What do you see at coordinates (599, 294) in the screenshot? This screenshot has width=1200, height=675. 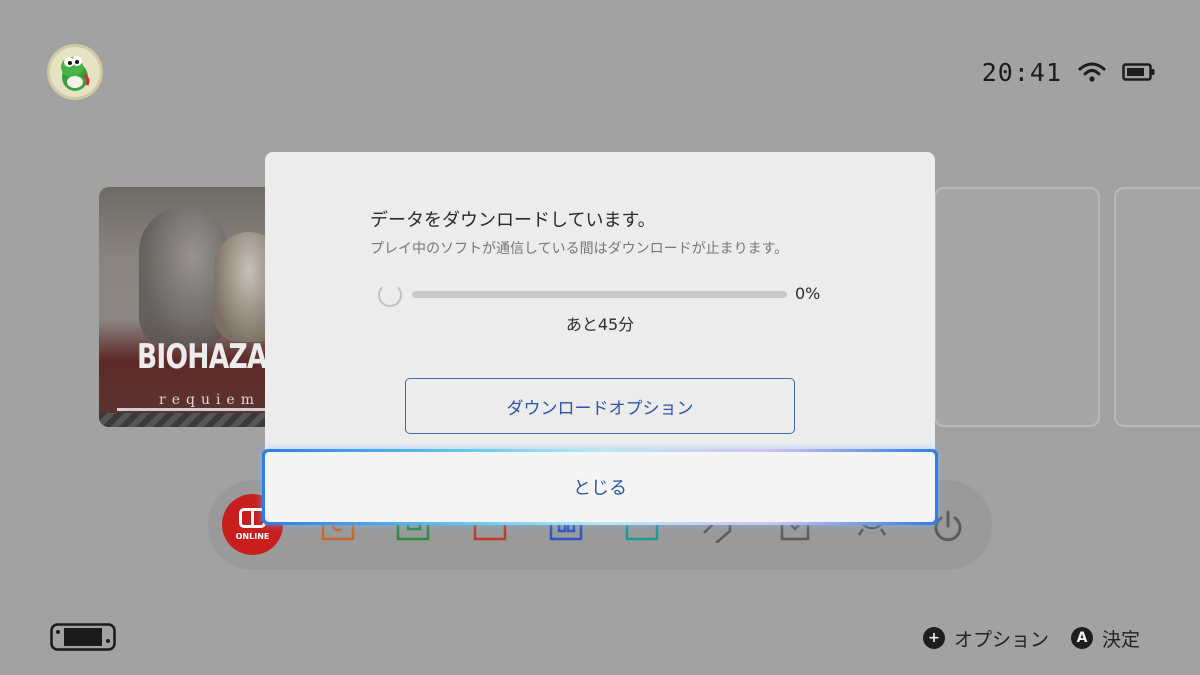 I see `download-progress-bar` at bounding box center [599, 294].